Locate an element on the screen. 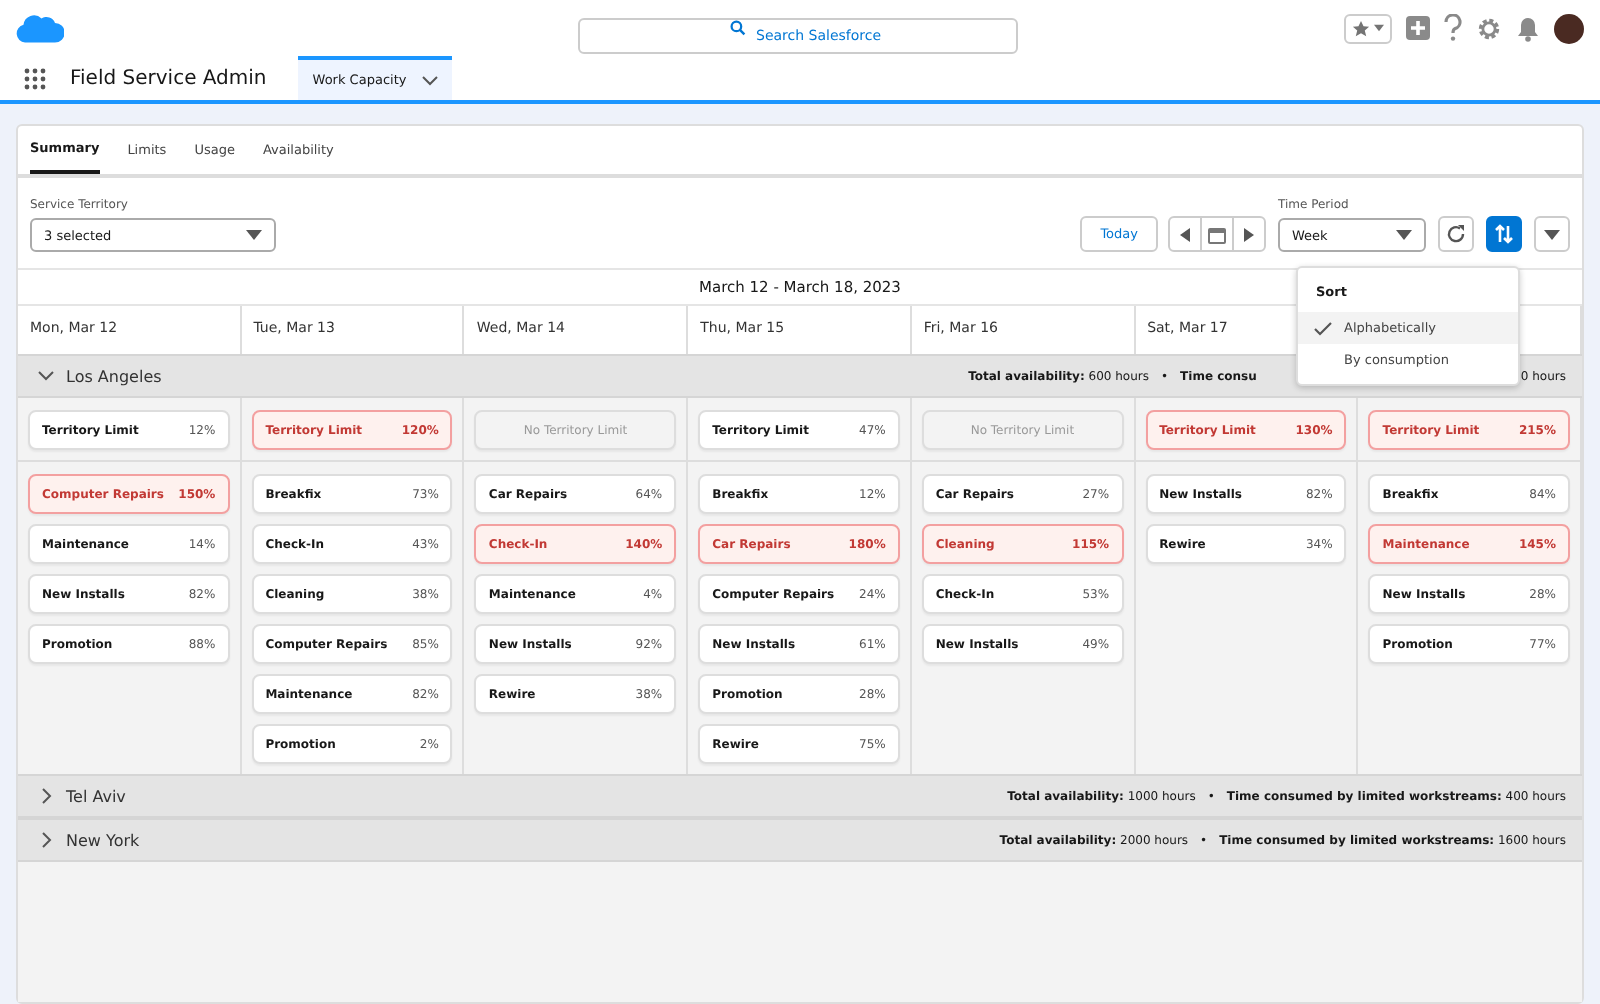 Image resolution: width=1600 pixels, height=1004 pixels. caret-left-icon is located at coordinates (1185, 234).